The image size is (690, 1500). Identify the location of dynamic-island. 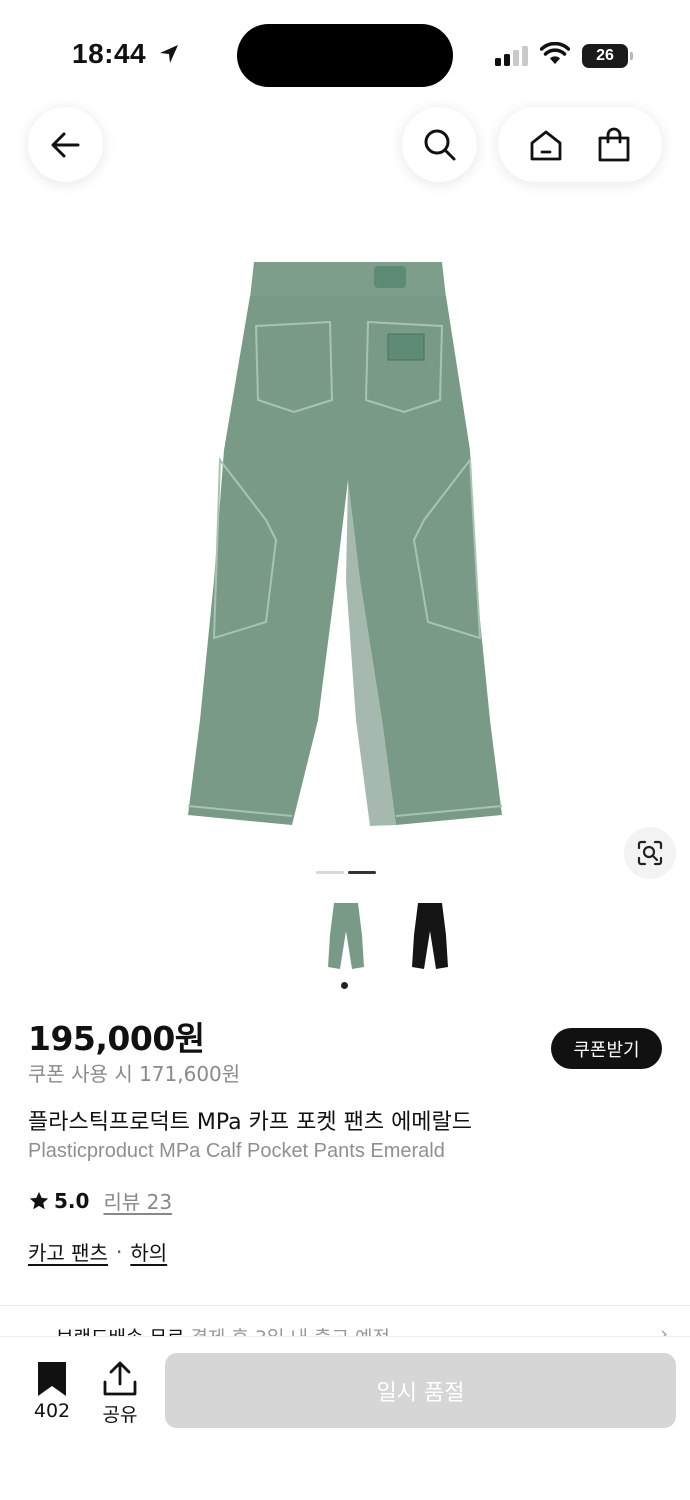
(345, 55).